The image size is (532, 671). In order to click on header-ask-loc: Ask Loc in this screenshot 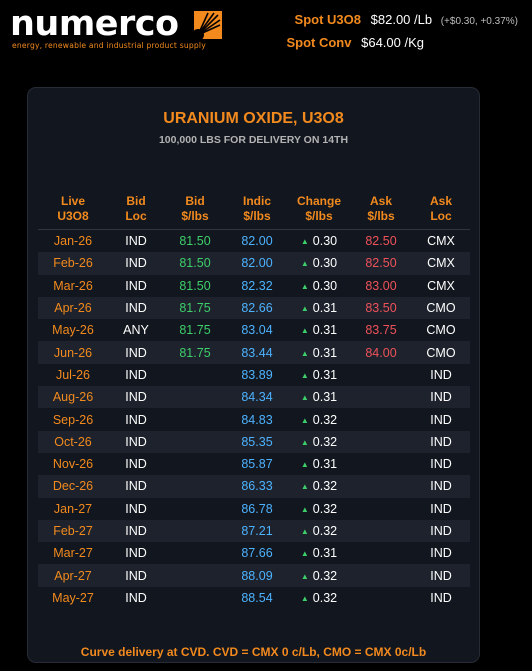, I will do `click(441, 212)`.